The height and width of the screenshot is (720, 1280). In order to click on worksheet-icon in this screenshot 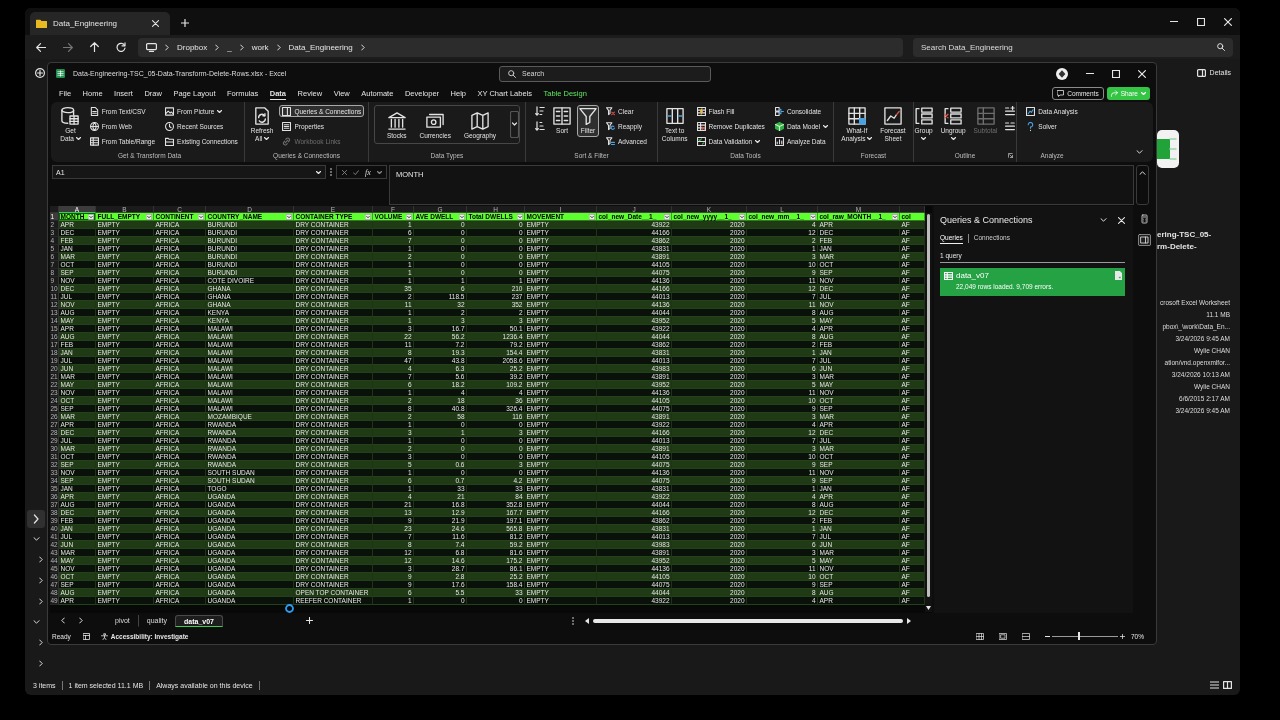, I will do `click(86, 636)`.